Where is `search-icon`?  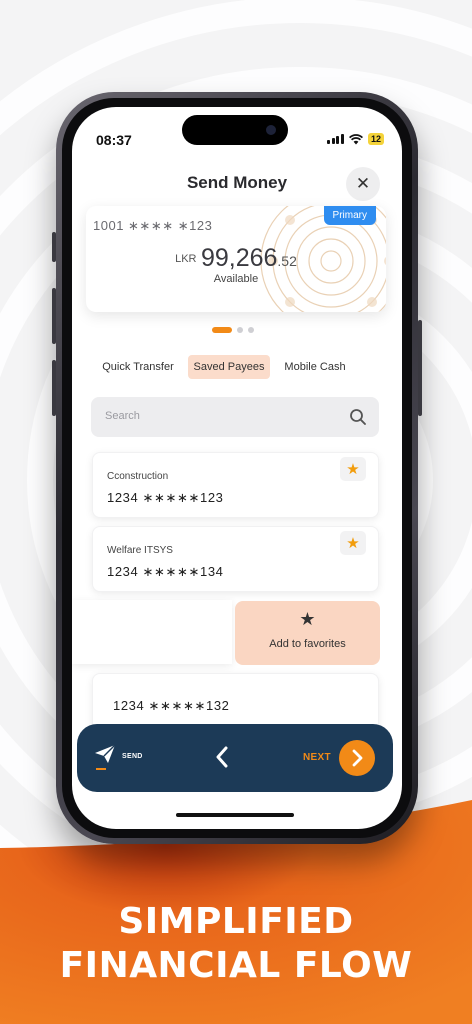
search-icon is located at coordinates (358, 417).